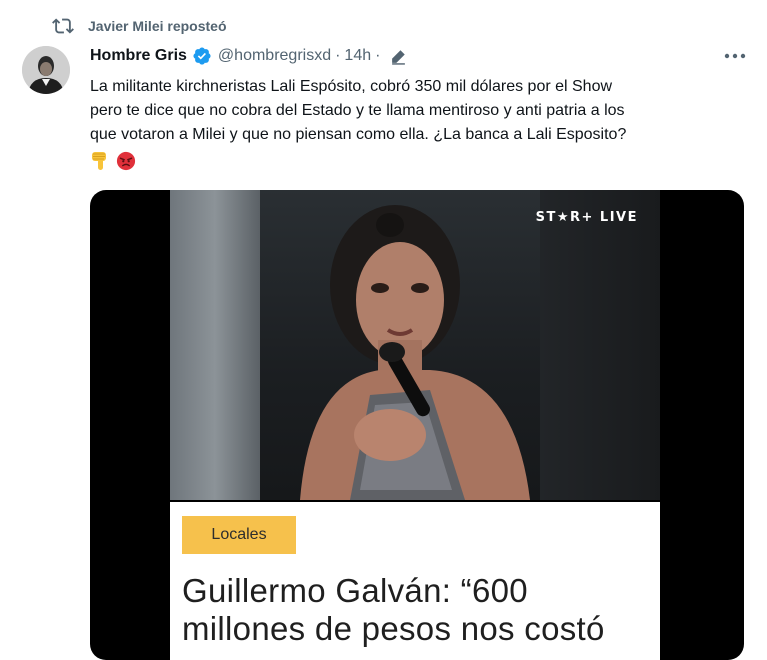  Describe the element at coordinates (586, 217) in the screenshot. I see `star-plus-live-logo: ST★R+ LIVE` at that location.